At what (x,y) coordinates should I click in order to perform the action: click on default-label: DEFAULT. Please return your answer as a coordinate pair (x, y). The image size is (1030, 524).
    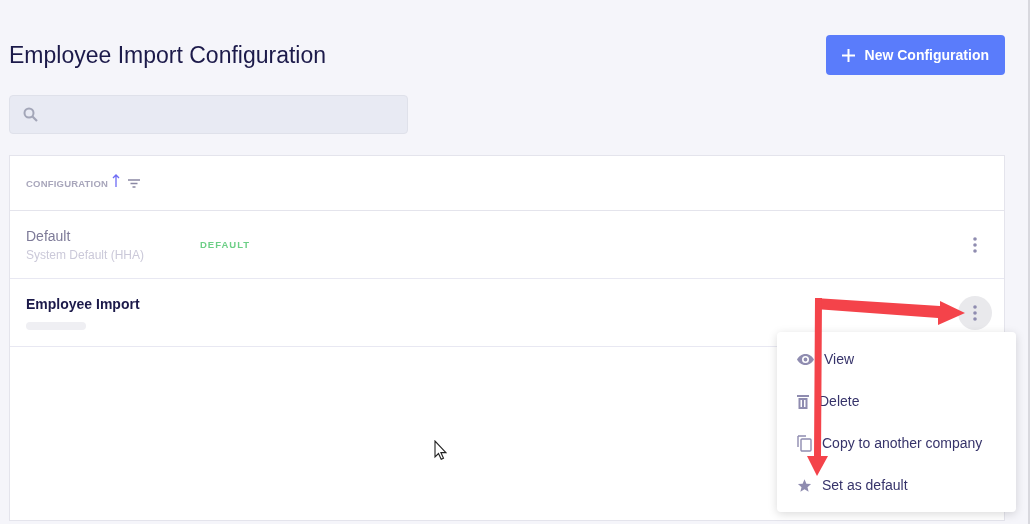
    Looking at the image, I should click on (225, 244).